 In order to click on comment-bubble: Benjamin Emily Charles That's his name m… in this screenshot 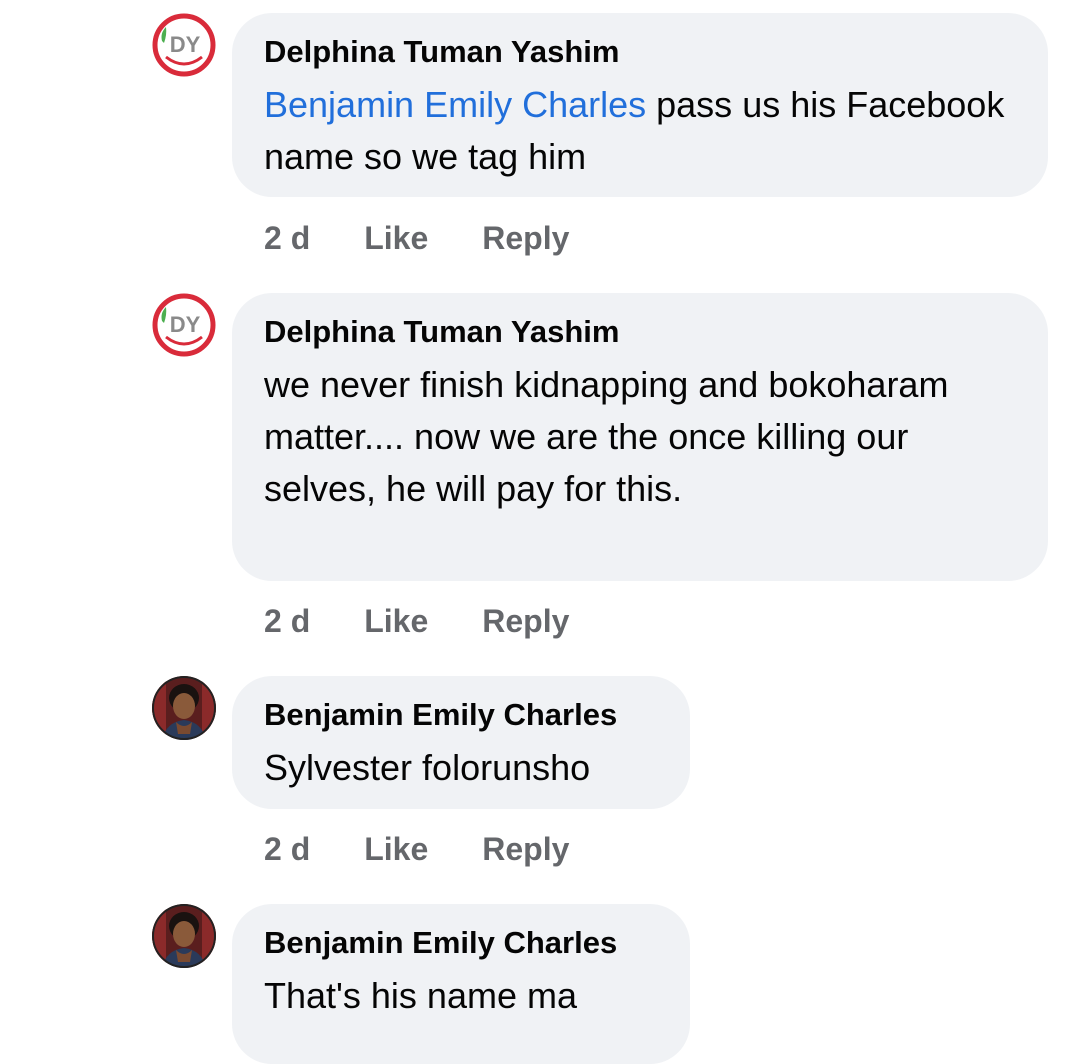, I will do `click(461, 984)`.